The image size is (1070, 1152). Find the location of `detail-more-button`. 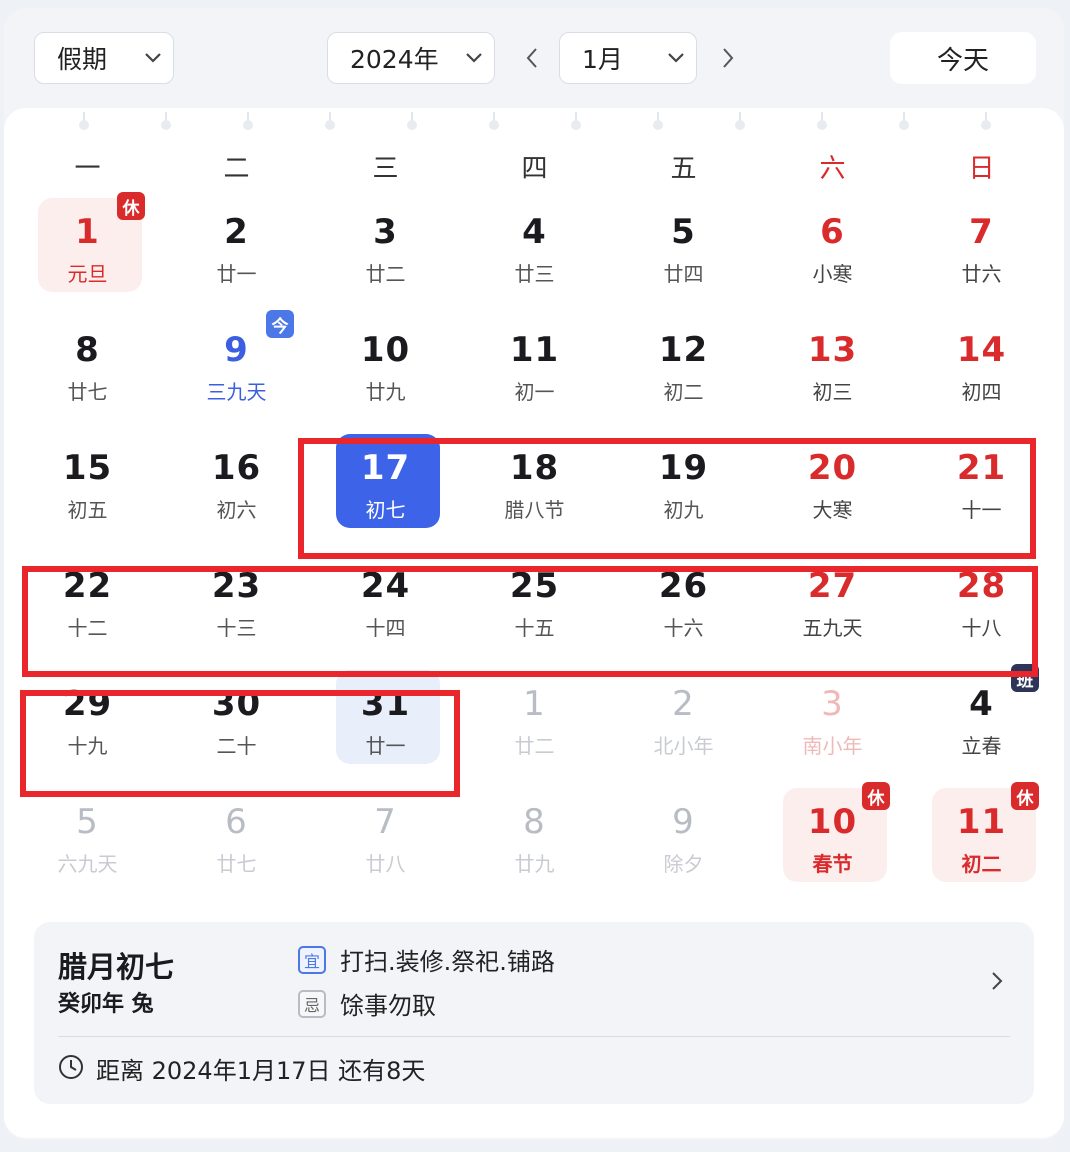

detail-more-button is located at coordinates (997, 981).